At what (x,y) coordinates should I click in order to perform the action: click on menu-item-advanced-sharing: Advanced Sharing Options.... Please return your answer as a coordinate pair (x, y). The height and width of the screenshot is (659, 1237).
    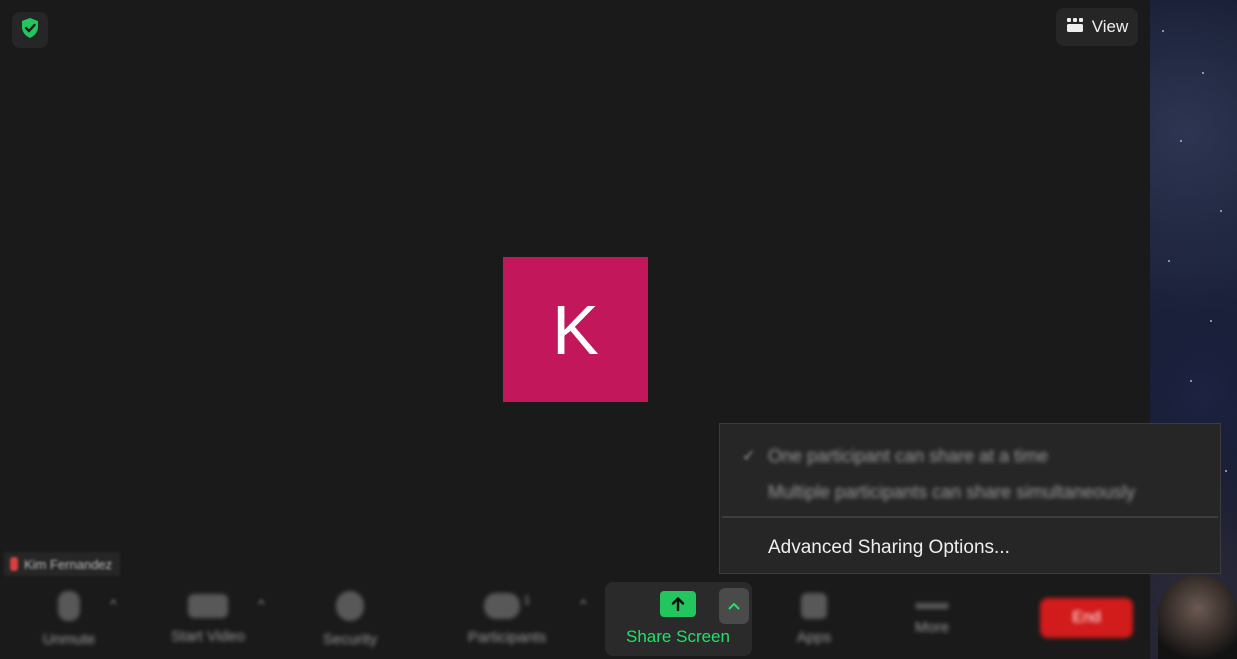
    Looking at the image, I should click on (889, 548).